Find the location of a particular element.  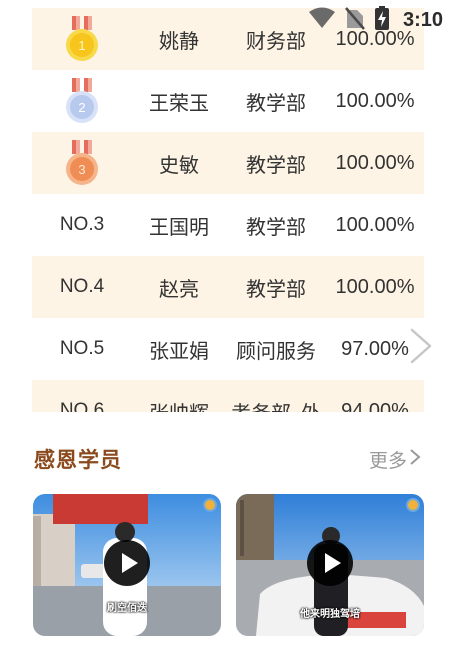

department: 考务部_外 is located at coordinates (276, 396).